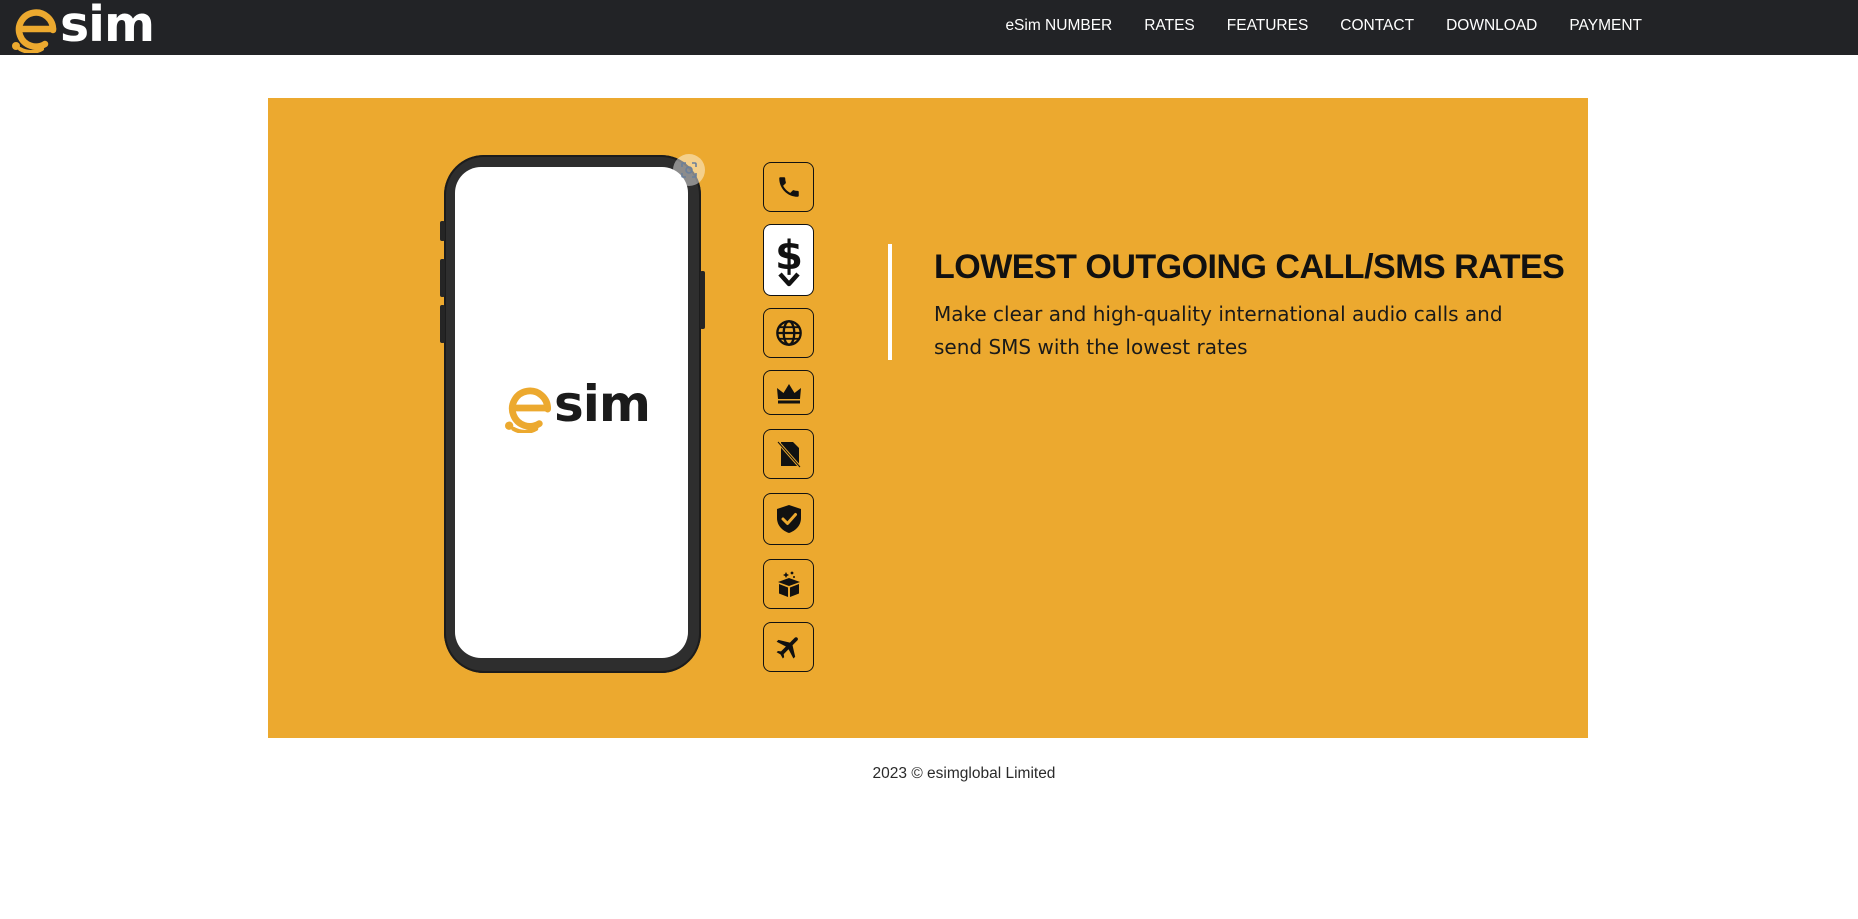 The width and height of the screenshot is (1858, 919). I want to click on feature-button-no-sim, so click(788, 454).